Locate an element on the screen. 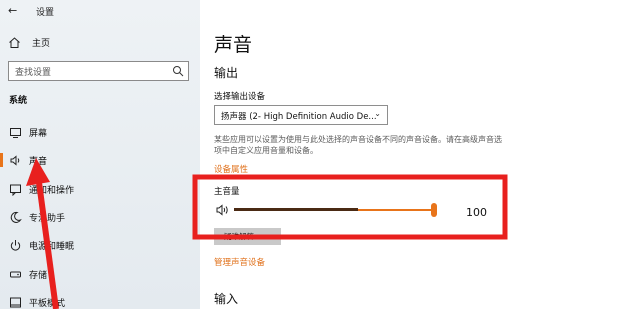 This screenshot has width=620, height=309. troubleshoot-button: 疑难解答 is located at coordinates (247, 236).